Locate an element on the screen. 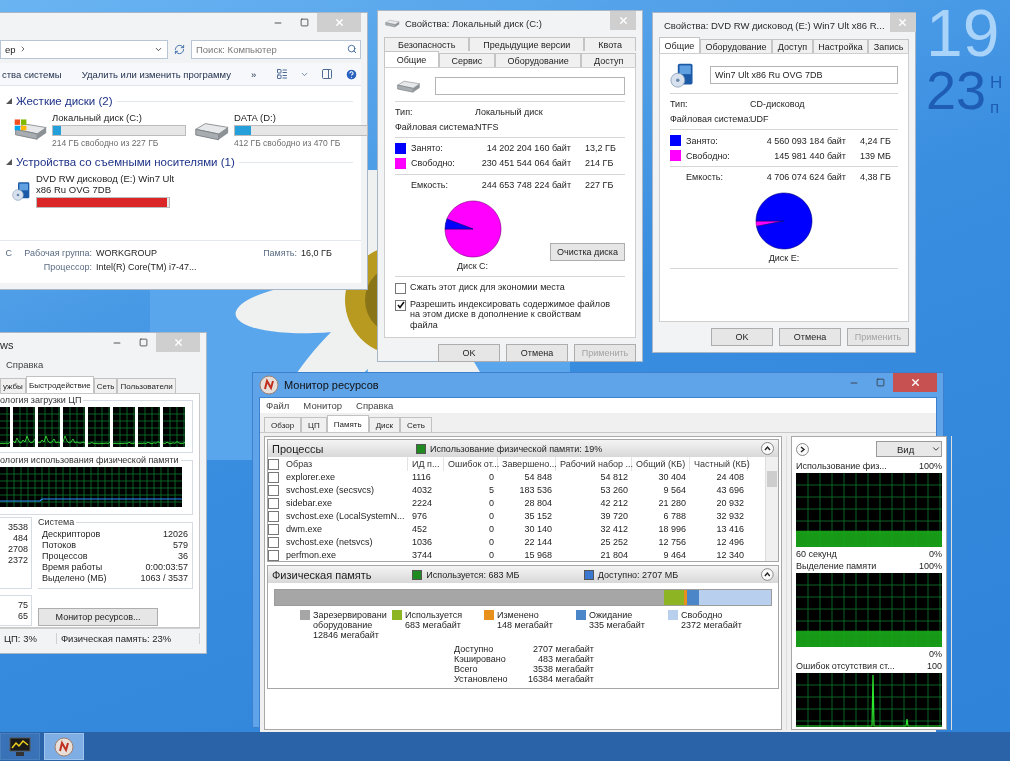 The image size is (1010, 761). table-cell-text: 6 788 is located at coordinates (674, 515).